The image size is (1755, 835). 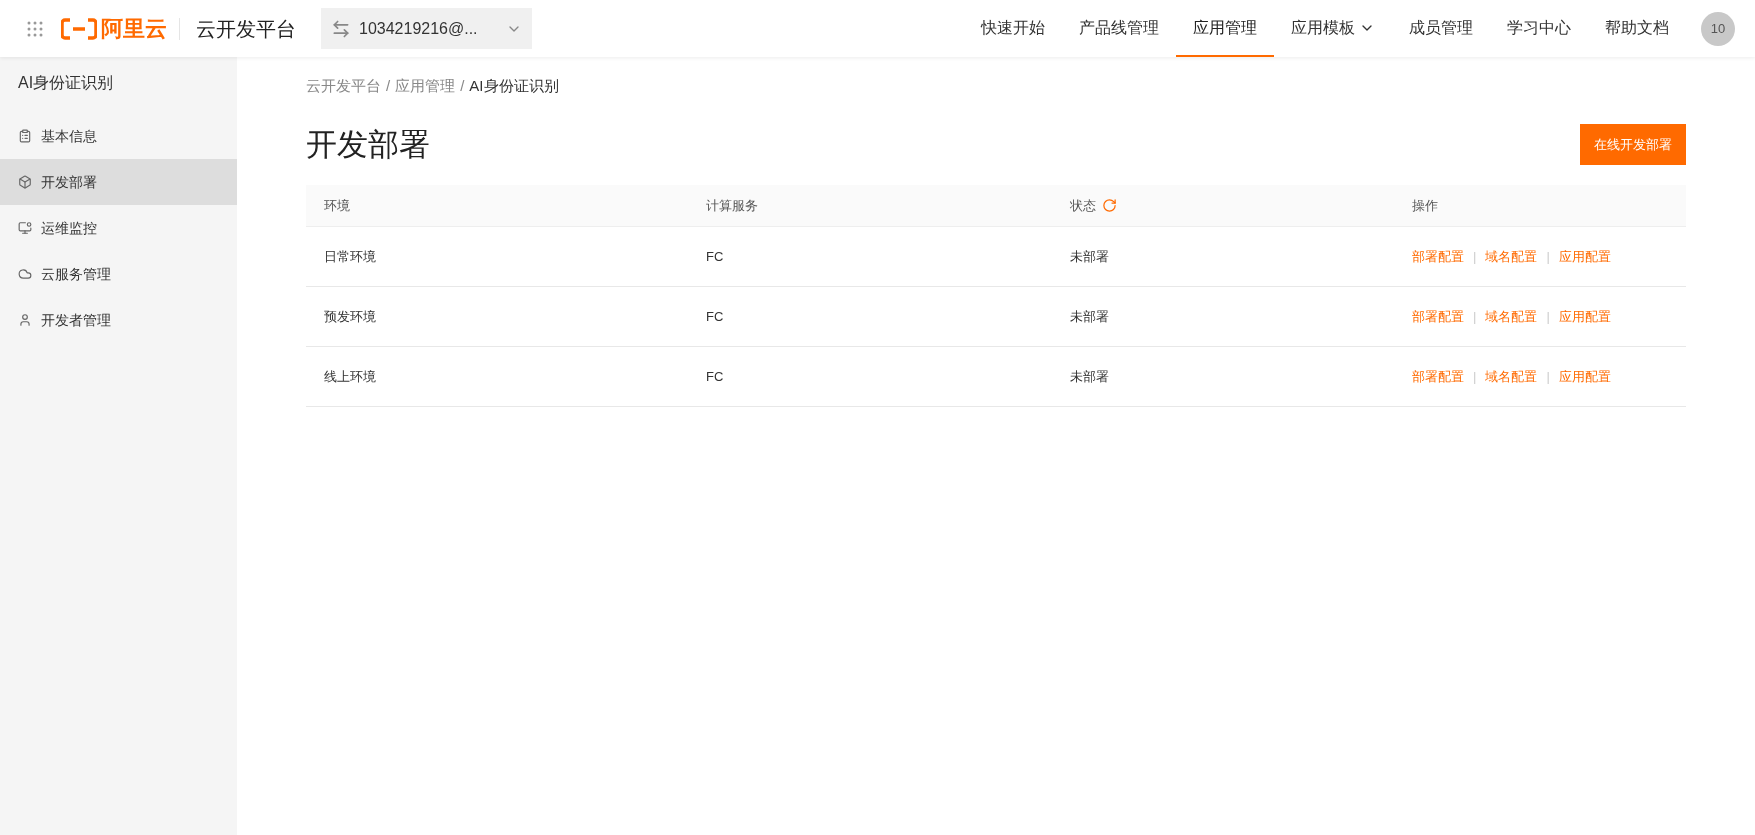 What do you see at coordinates (341, 28) in the screenshot?
I see `switch-icon` at bounding box center [341, 28].